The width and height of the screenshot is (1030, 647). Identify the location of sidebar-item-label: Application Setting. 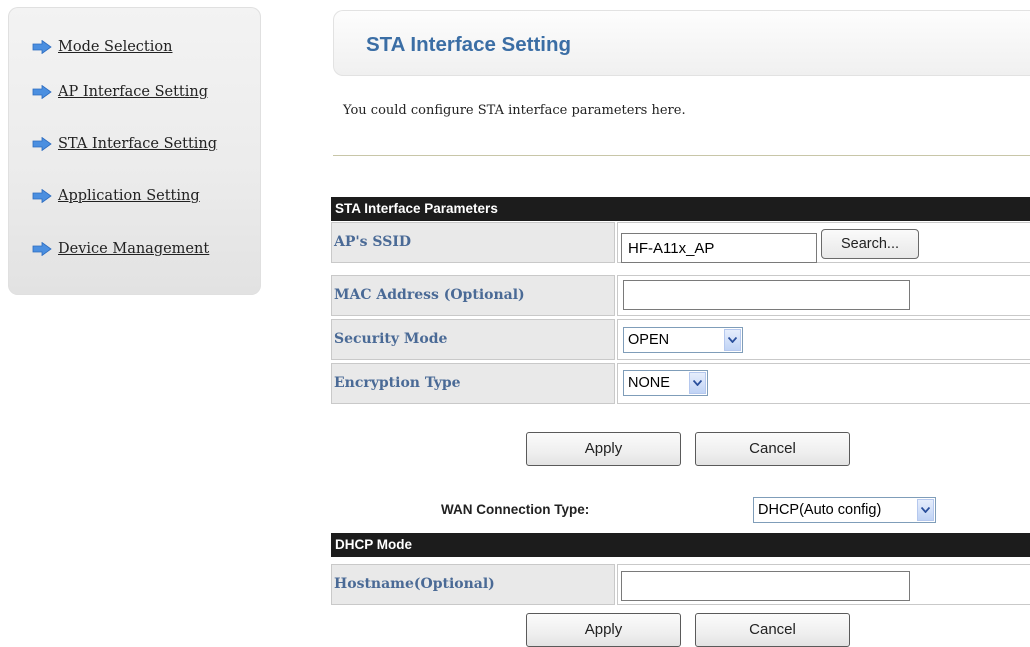
(129, 196).